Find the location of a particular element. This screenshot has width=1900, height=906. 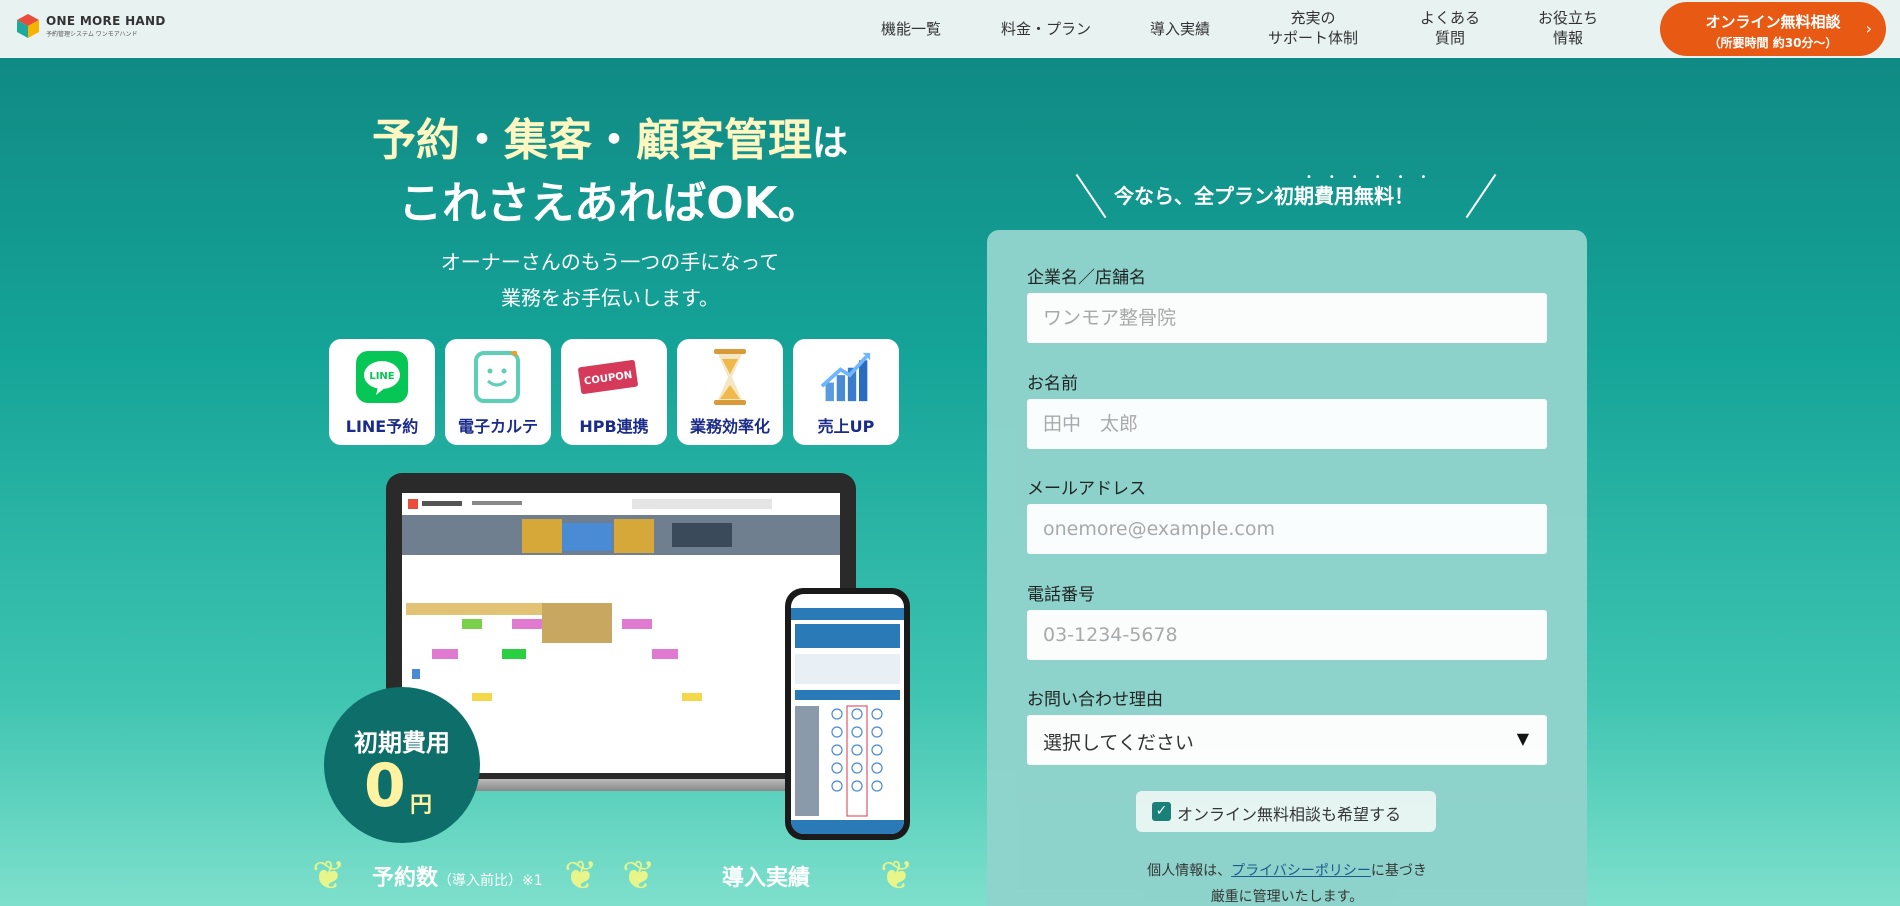

feature-label: 電子カルテ is located at coordinates (497, 426).